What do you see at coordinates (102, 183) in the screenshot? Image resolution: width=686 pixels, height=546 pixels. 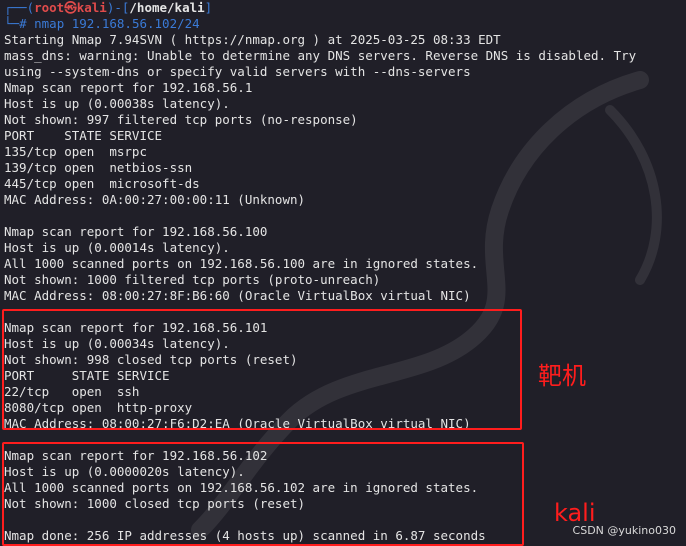 I see `output-line: 445/tcp open microsoft-ds` at bounding box center [102, 183].